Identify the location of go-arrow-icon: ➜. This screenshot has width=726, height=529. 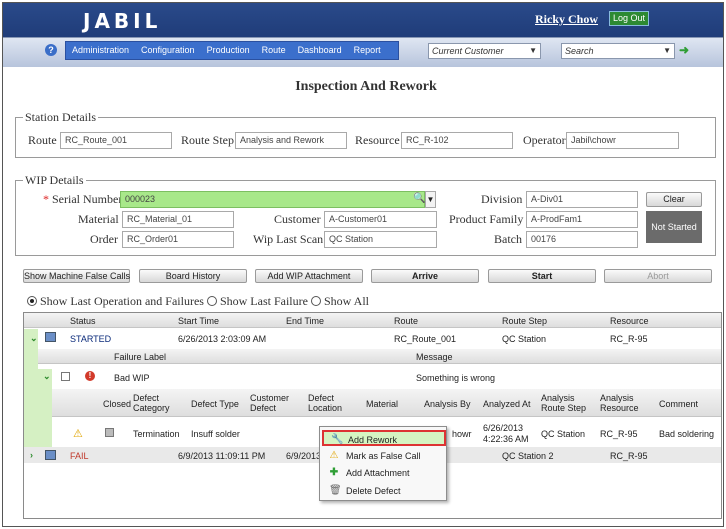
(684, 50).